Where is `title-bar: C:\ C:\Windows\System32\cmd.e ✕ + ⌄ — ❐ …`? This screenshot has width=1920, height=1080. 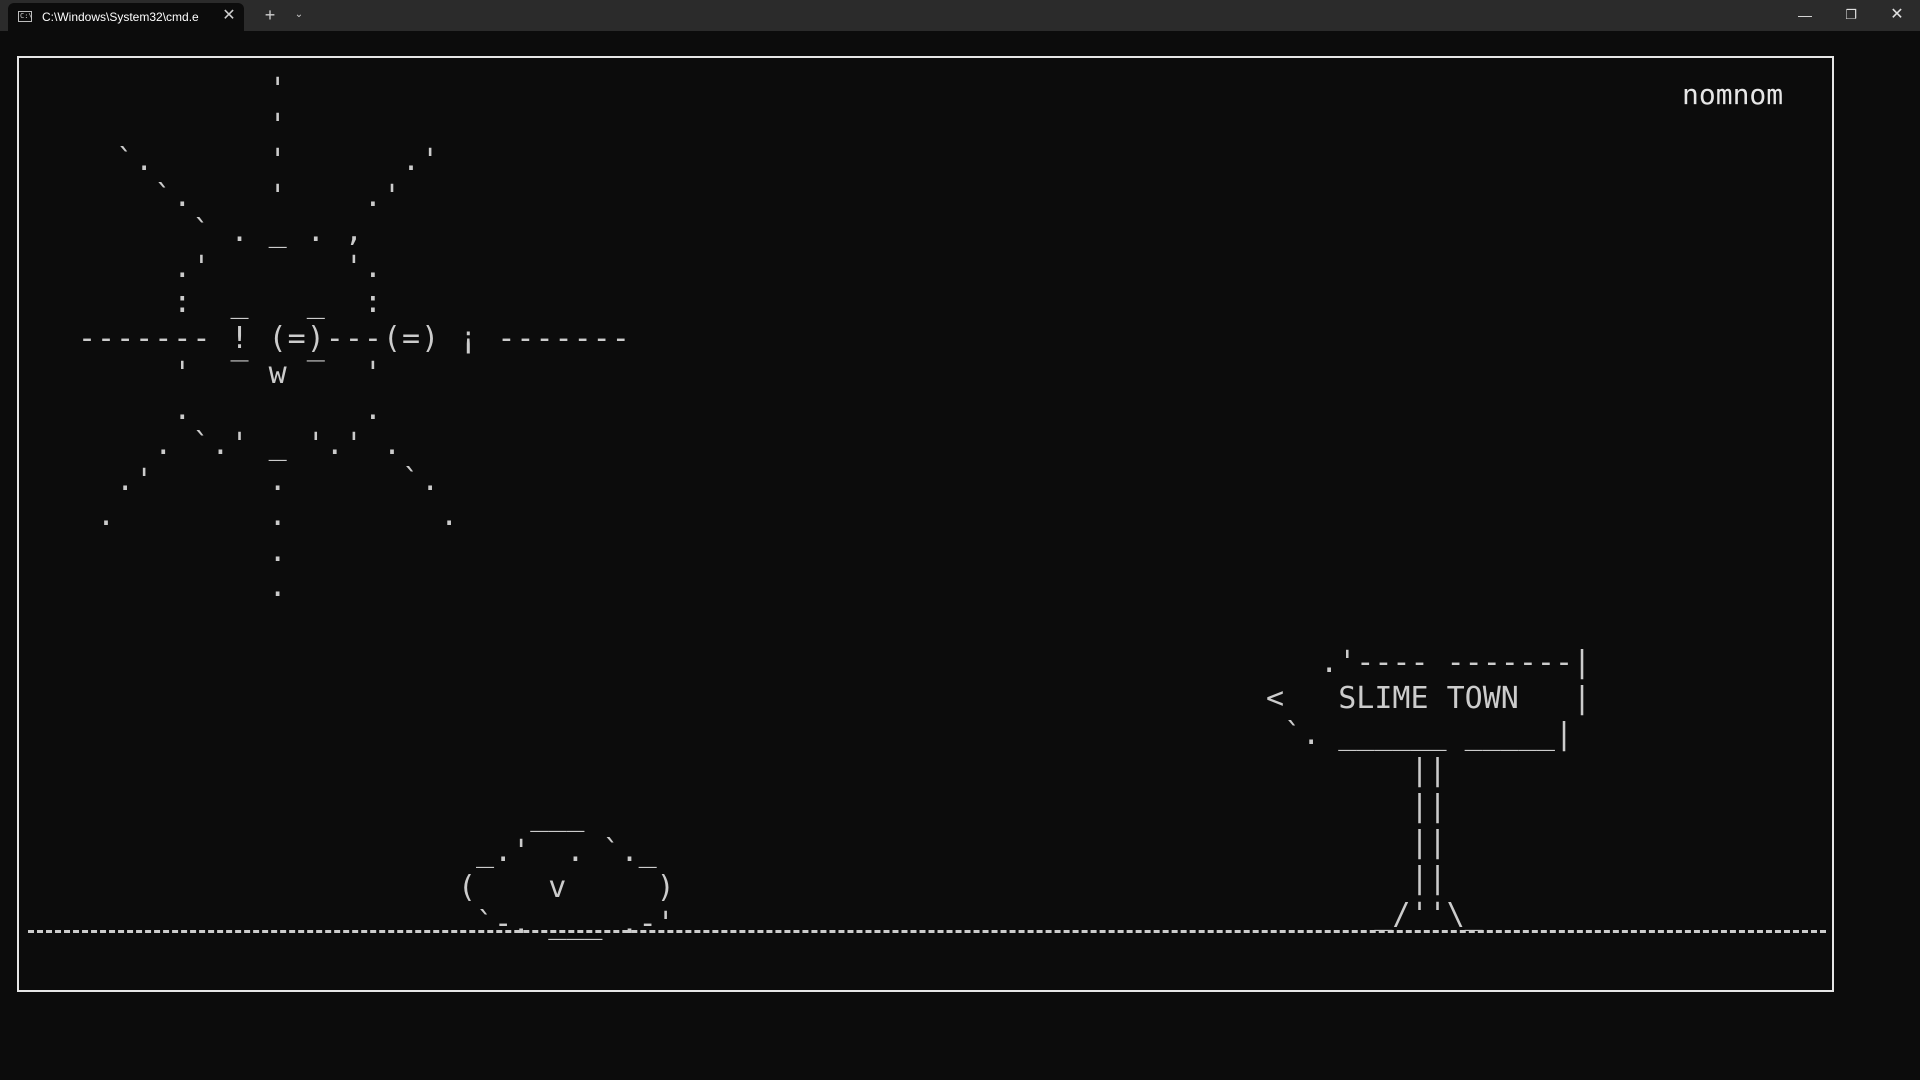 title-bar: C:\ C:\Windows\System32\cmd.e ✕ + ⌄ — ❐ … is located at coordinates (960, 15).